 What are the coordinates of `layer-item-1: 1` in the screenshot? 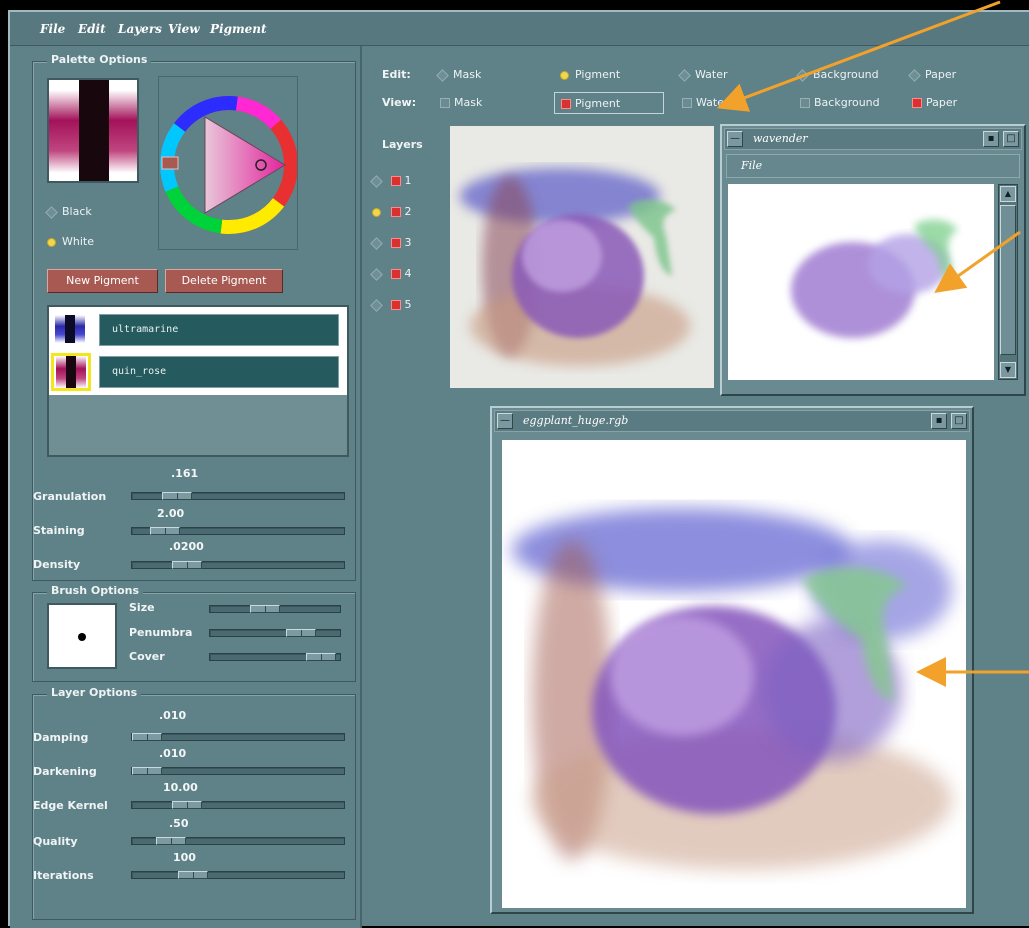 It's located at (391, 181).